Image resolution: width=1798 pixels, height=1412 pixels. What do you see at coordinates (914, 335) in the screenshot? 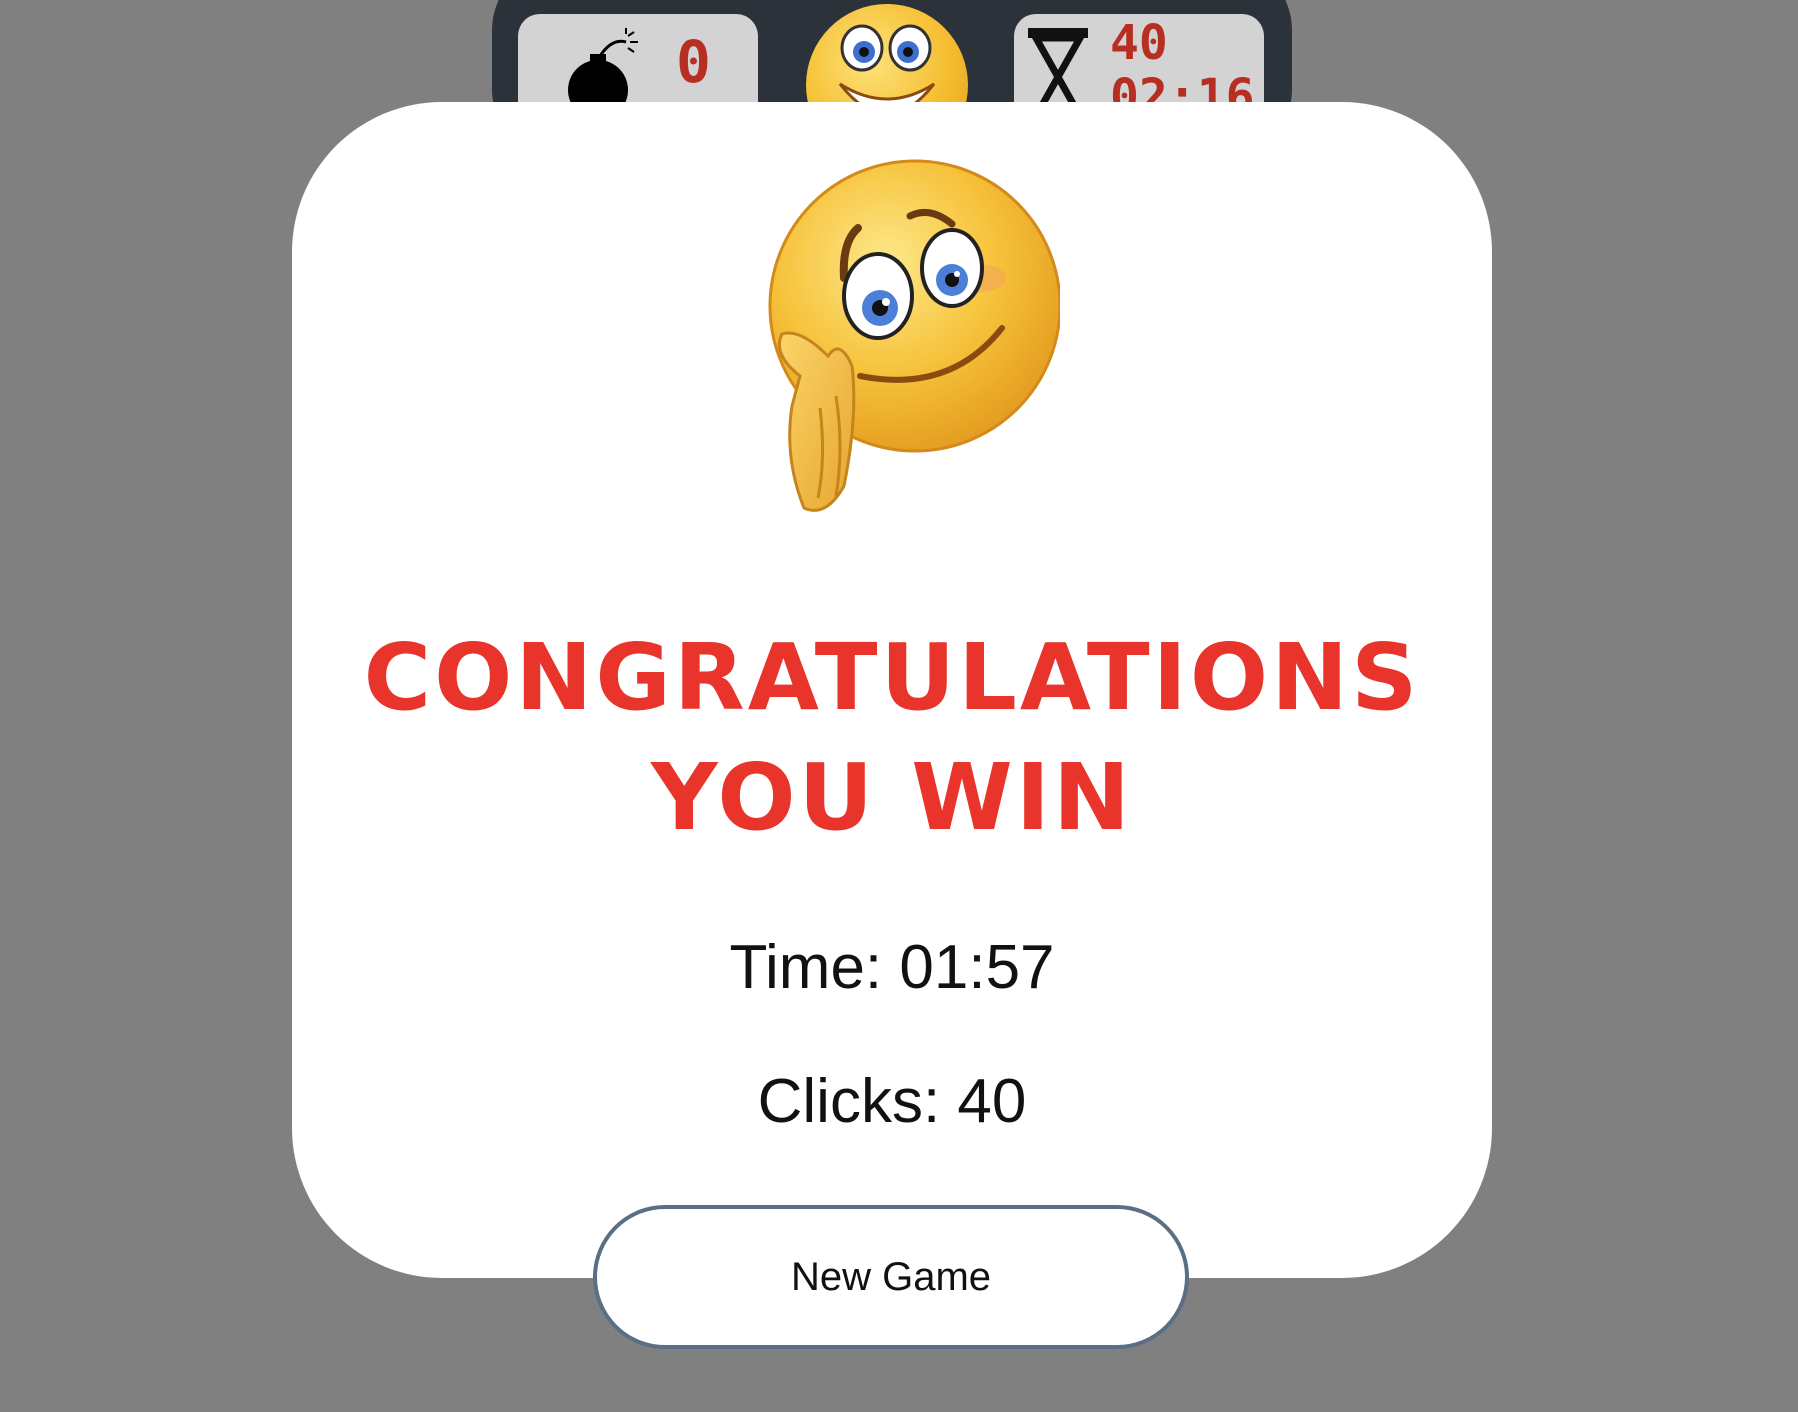
I see `smiley-blowing-kiss-icon` at bounding box center [914, 335].